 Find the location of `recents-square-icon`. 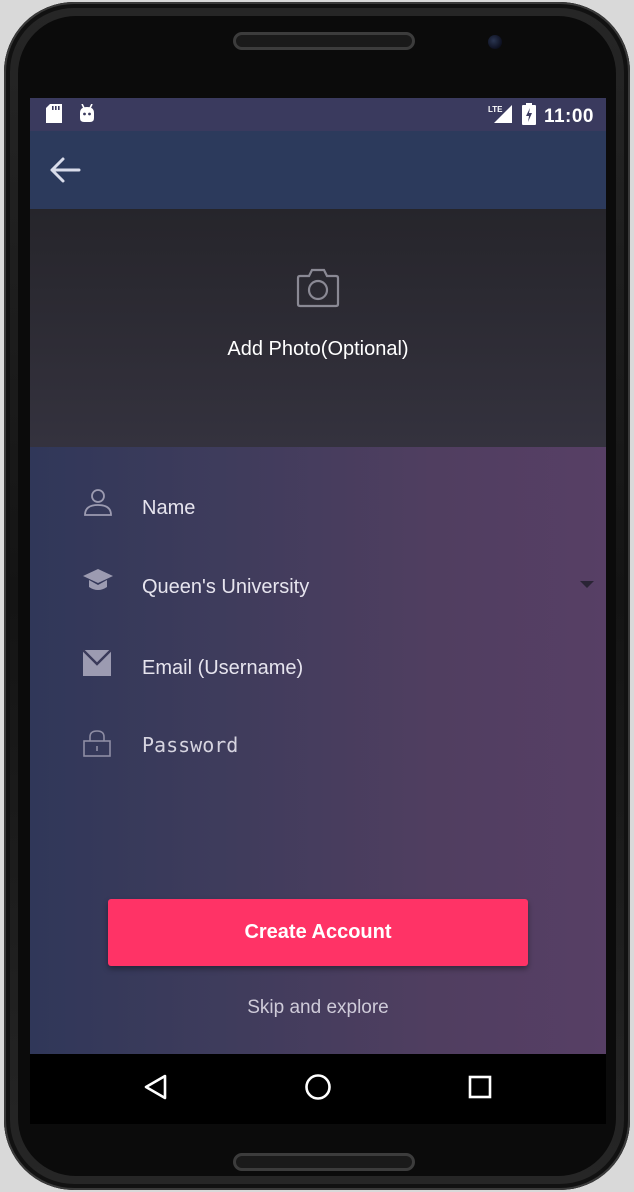

recents-square-icon is located at coordinates (480, 1089).